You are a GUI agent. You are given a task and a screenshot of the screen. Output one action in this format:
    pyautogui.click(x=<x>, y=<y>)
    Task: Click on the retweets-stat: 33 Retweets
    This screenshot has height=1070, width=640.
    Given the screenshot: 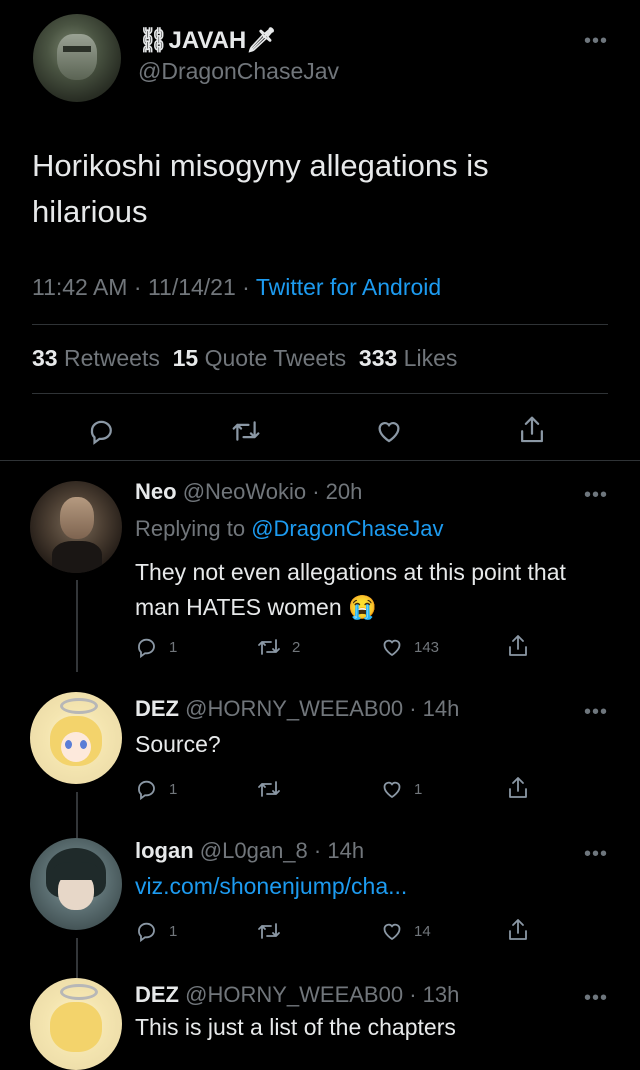 What is the action you would take?
    pyautogui.click(x=96, y=358)
    